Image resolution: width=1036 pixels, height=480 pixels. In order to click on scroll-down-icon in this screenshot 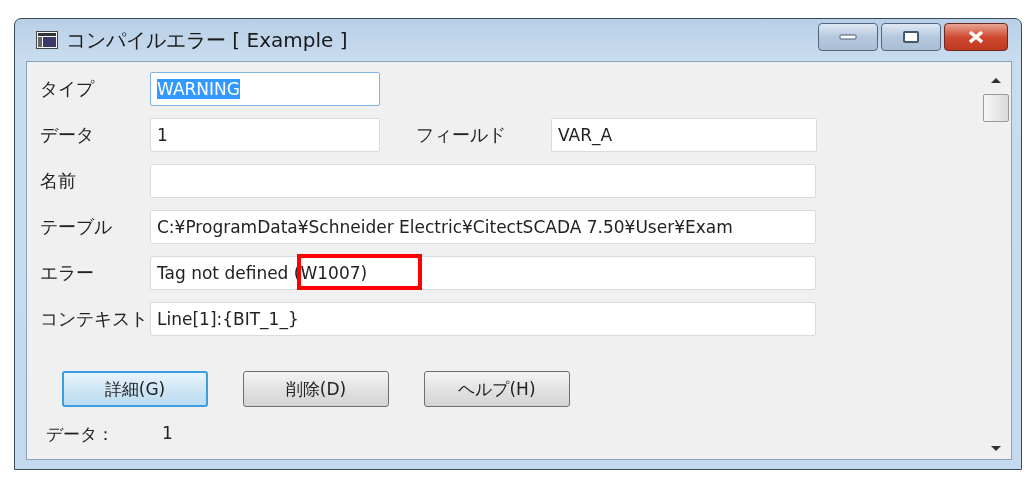, I will do `click(996, 449)`.